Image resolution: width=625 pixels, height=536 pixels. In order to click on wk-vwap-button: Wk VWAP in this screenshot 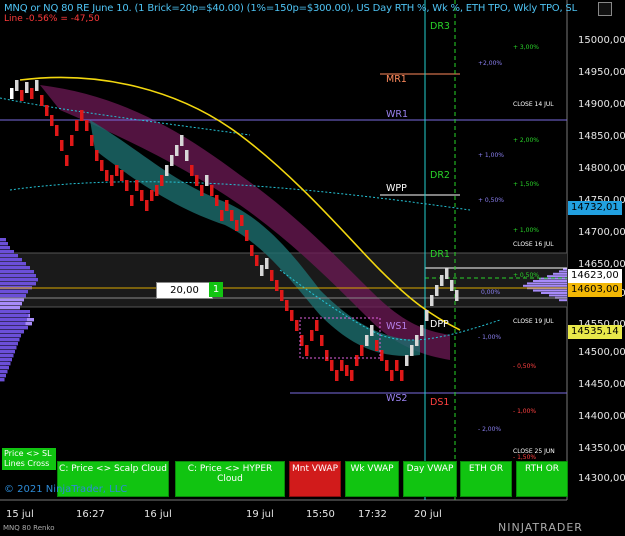, I will do `click(372, 479)`.